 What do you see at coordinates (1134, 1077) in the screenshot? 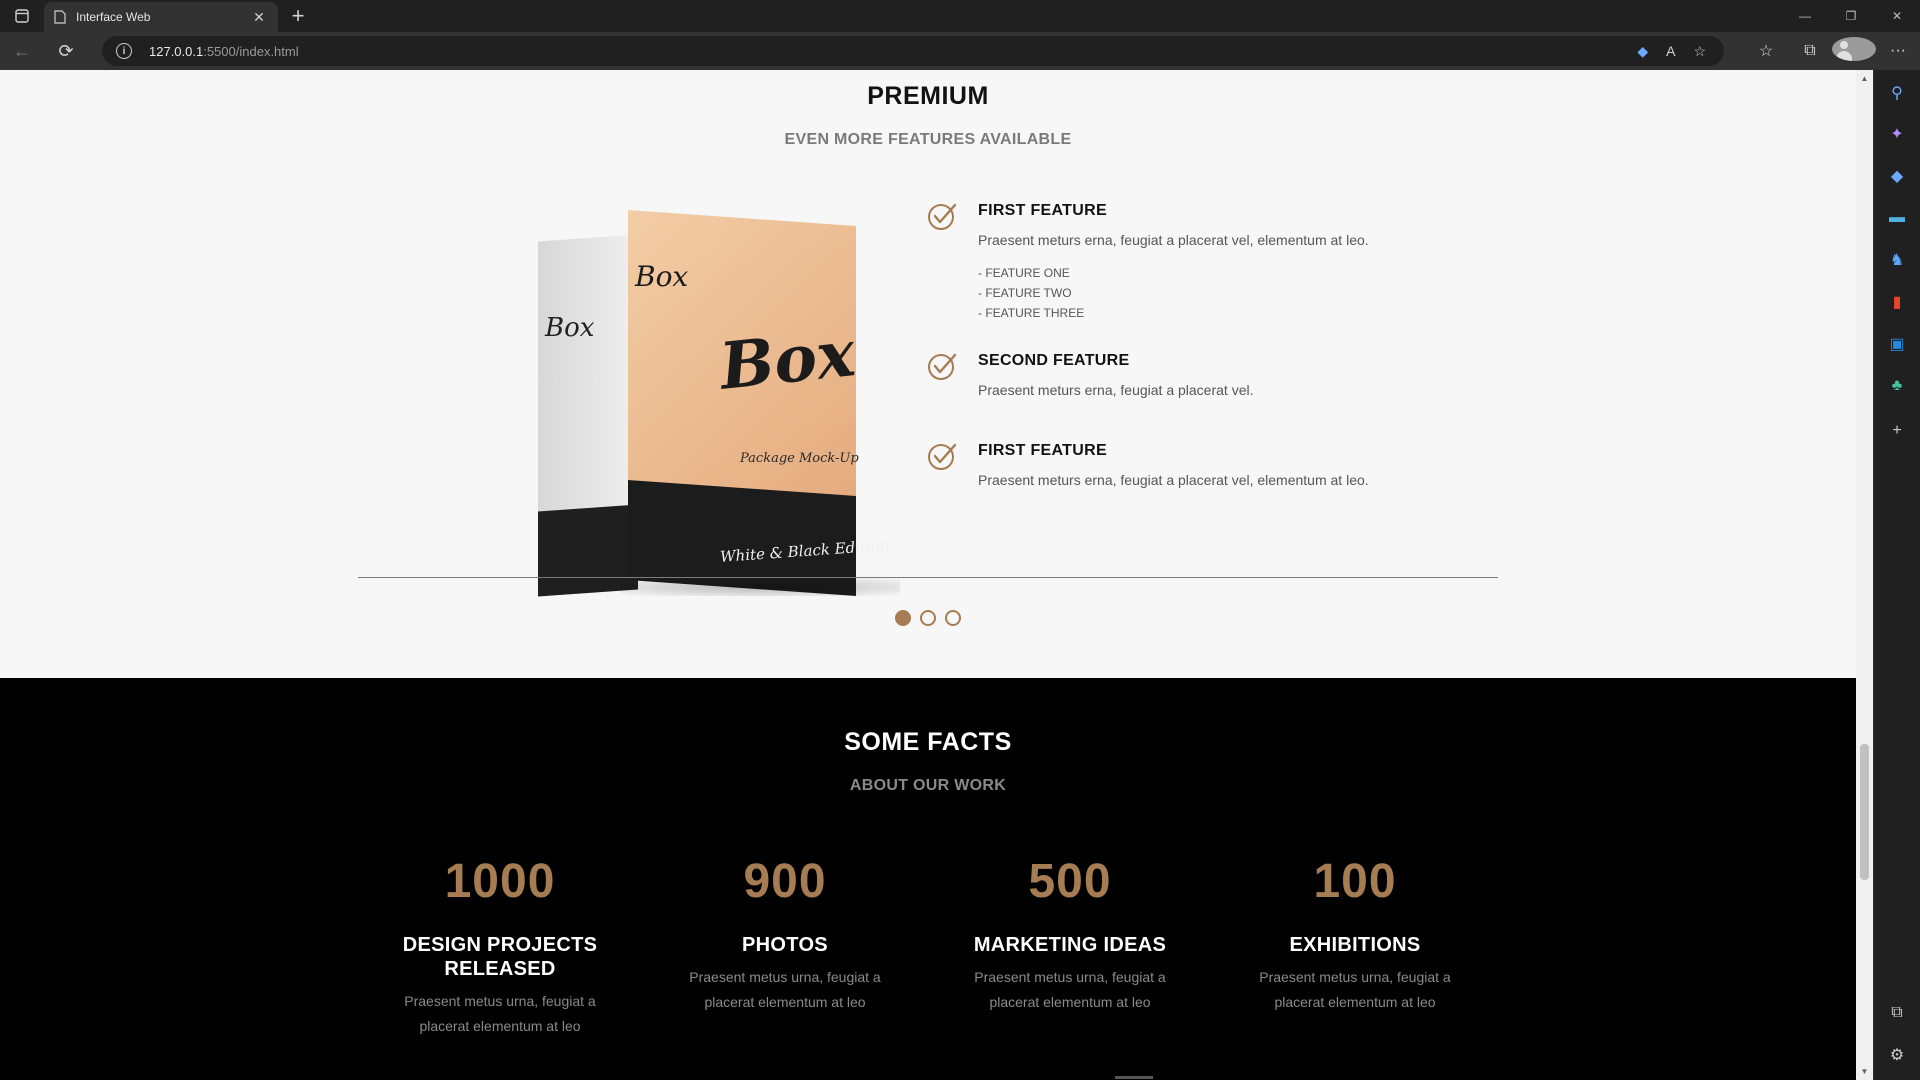
I see `scroll-indicator` at bounding box center [1134, 1077].